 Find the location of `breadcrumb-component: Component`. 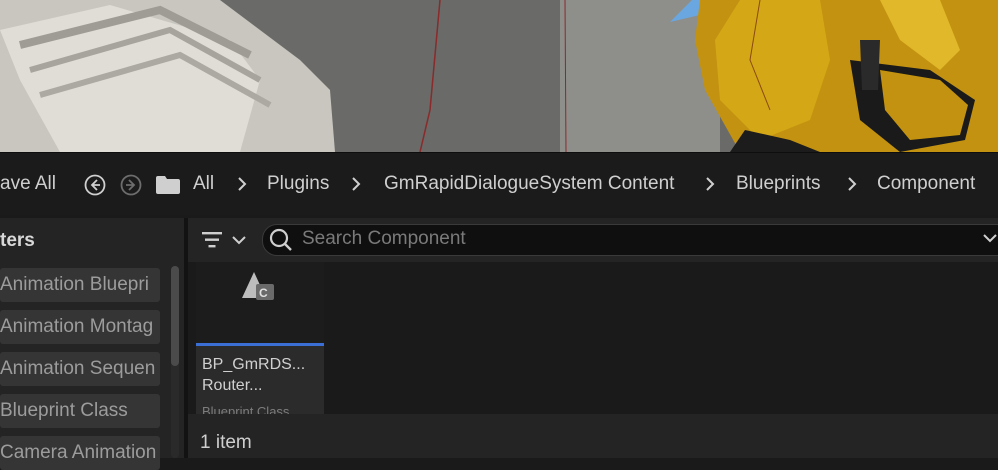

breadcrumb-component: Component is located at coordinates (926, 184).